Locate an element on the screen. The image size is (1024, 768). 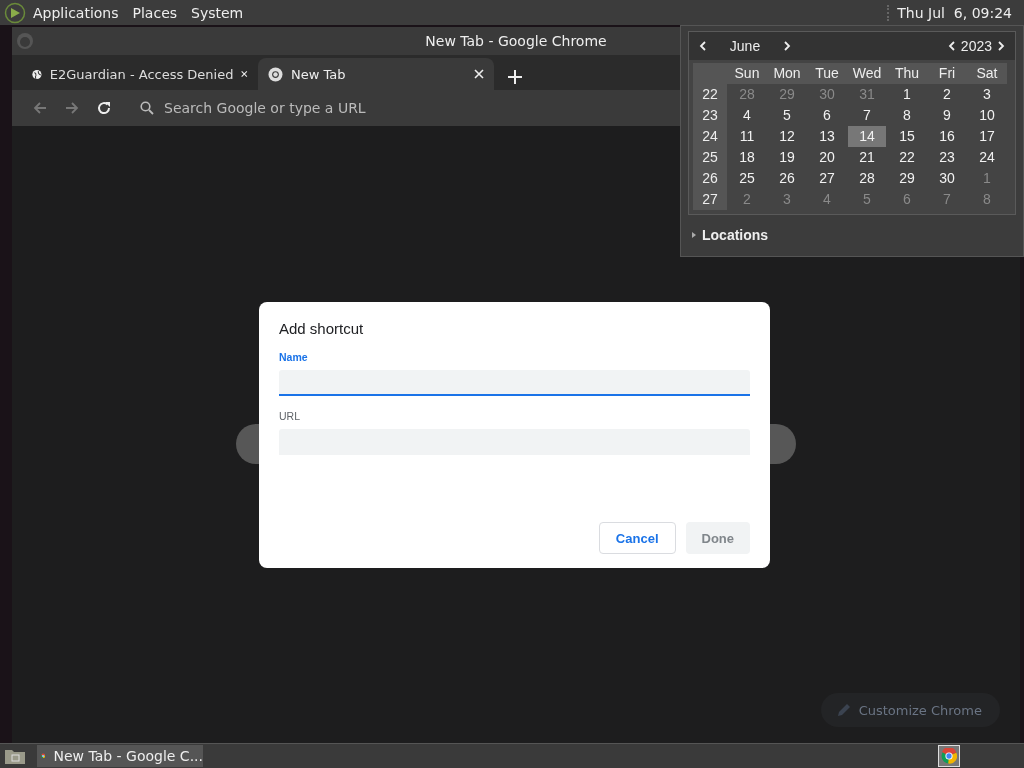
calendar-day: 3 is located at coordinates (987, 94).